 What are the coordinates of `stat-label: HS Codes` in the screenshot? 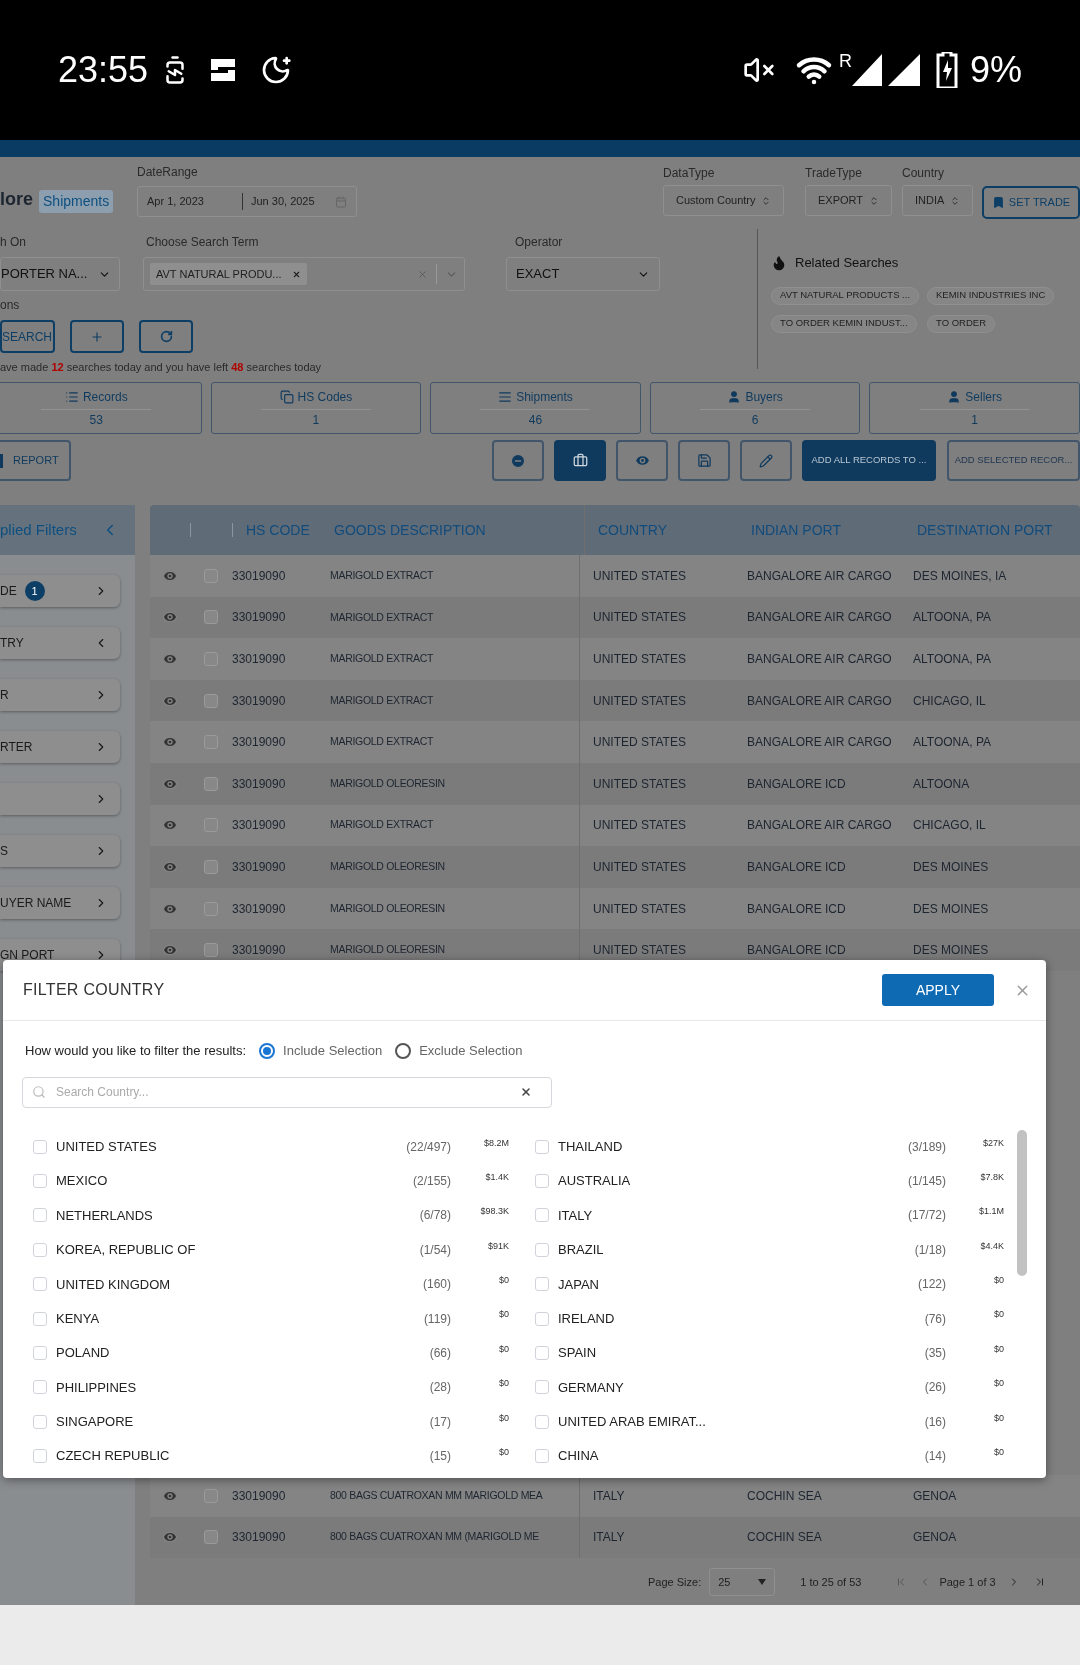 It's located at (325, 397).